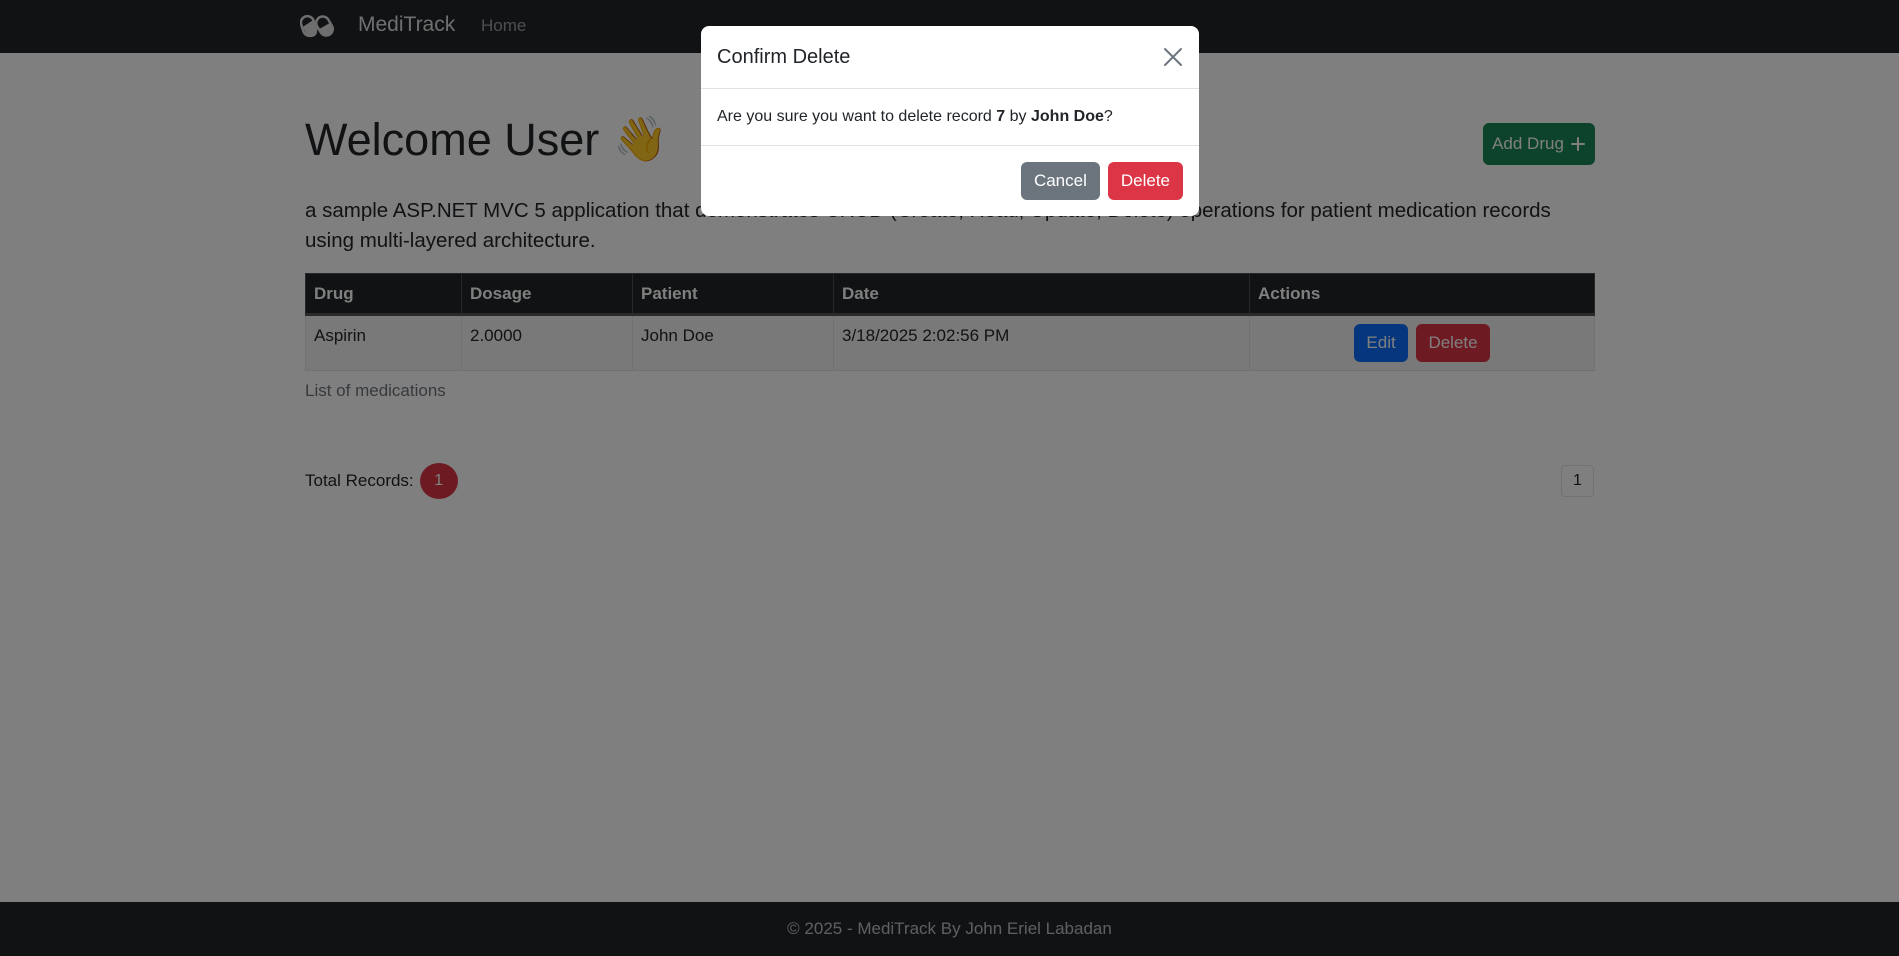  What do you see at coordinates (784, 56) in the screenshot?
I see `modal-title: Confirm Delete` at bounding box center [784, 56].